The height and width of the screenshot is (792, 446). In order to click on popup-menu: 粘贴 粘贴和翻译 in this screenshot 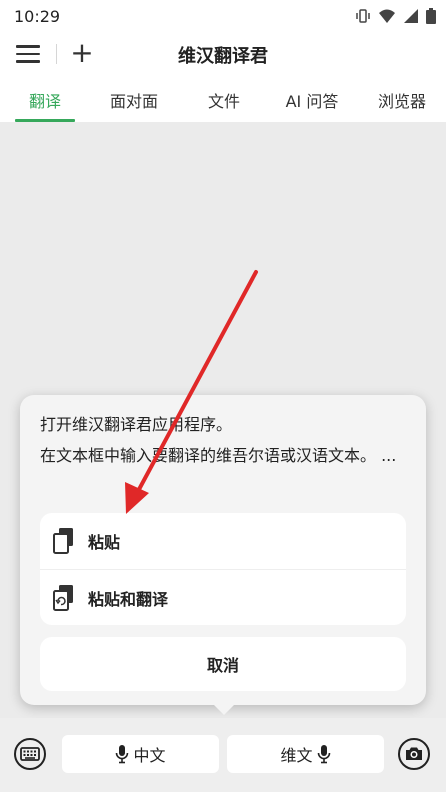, I will do `click(223, 569)`.